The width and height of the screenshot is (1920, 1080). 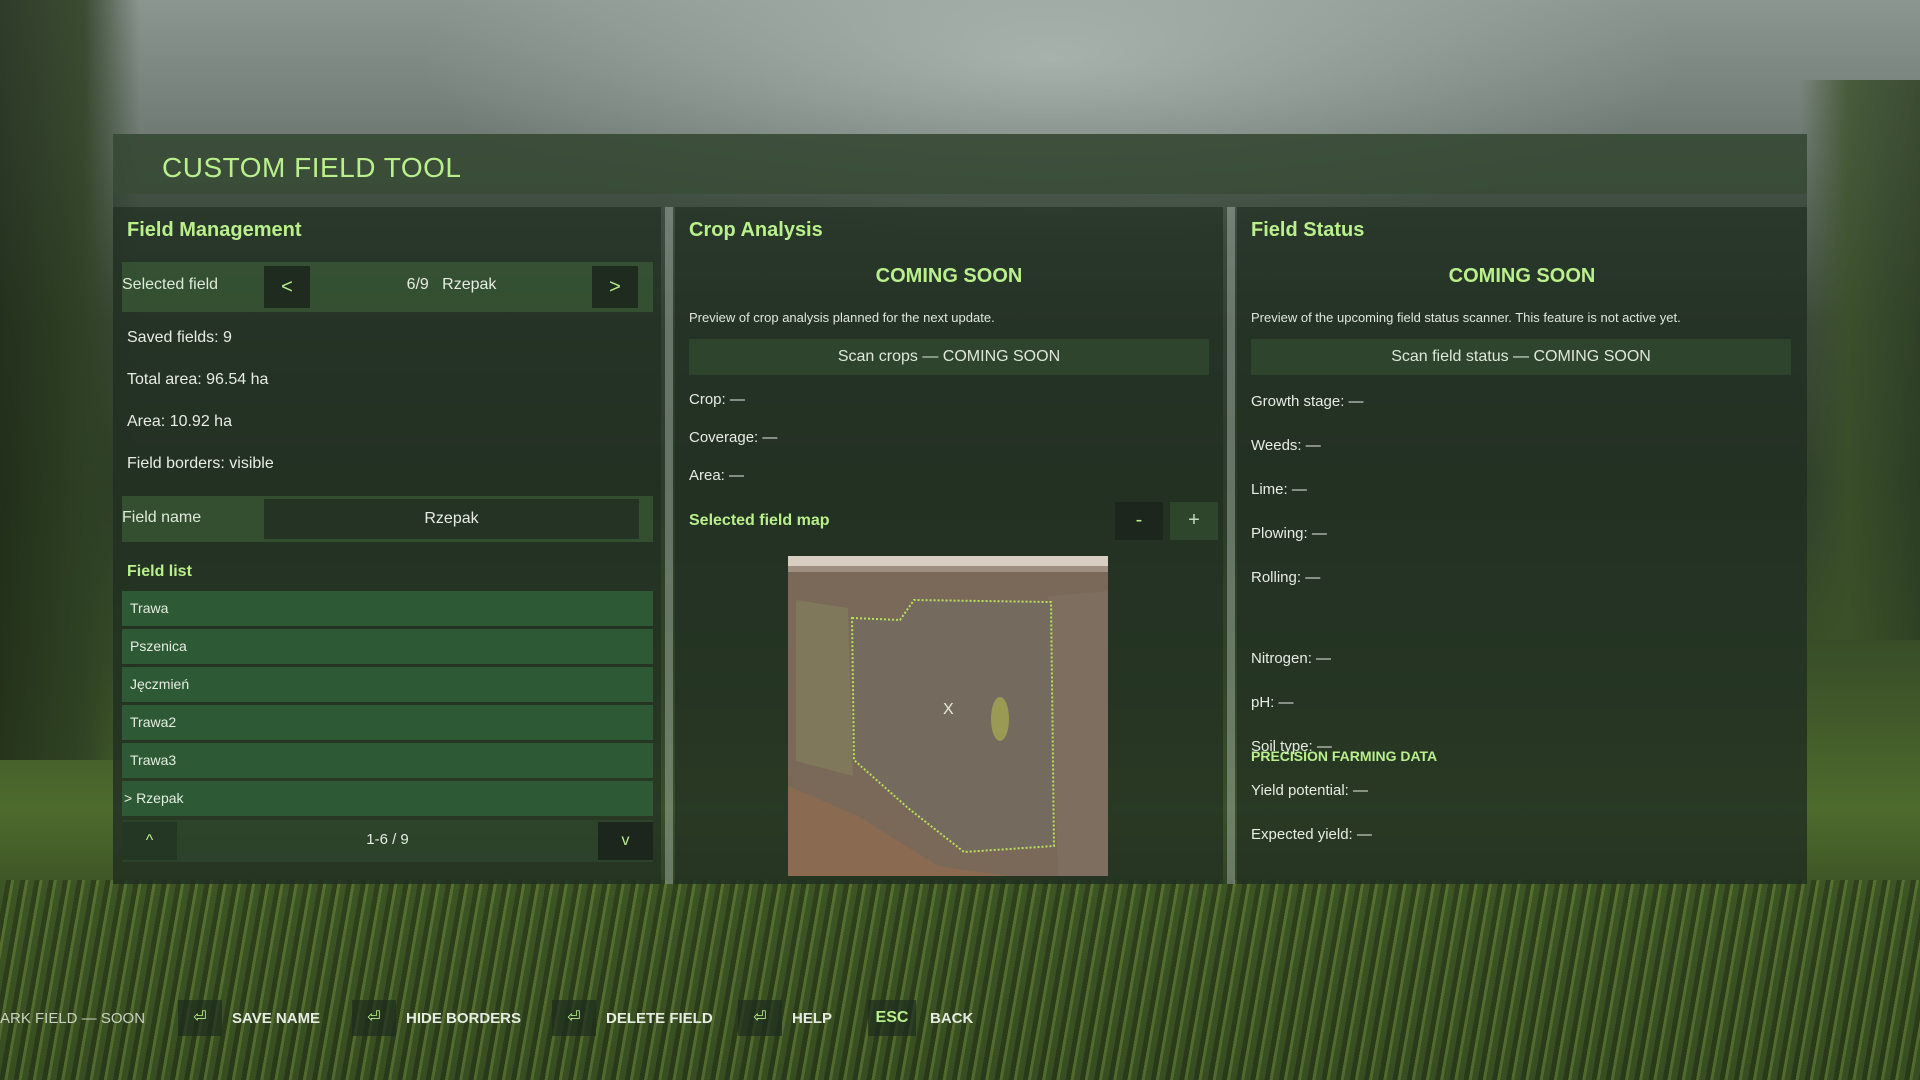 I want to click on plowing-text: Plowing: —, so click(x=1289, y=533).